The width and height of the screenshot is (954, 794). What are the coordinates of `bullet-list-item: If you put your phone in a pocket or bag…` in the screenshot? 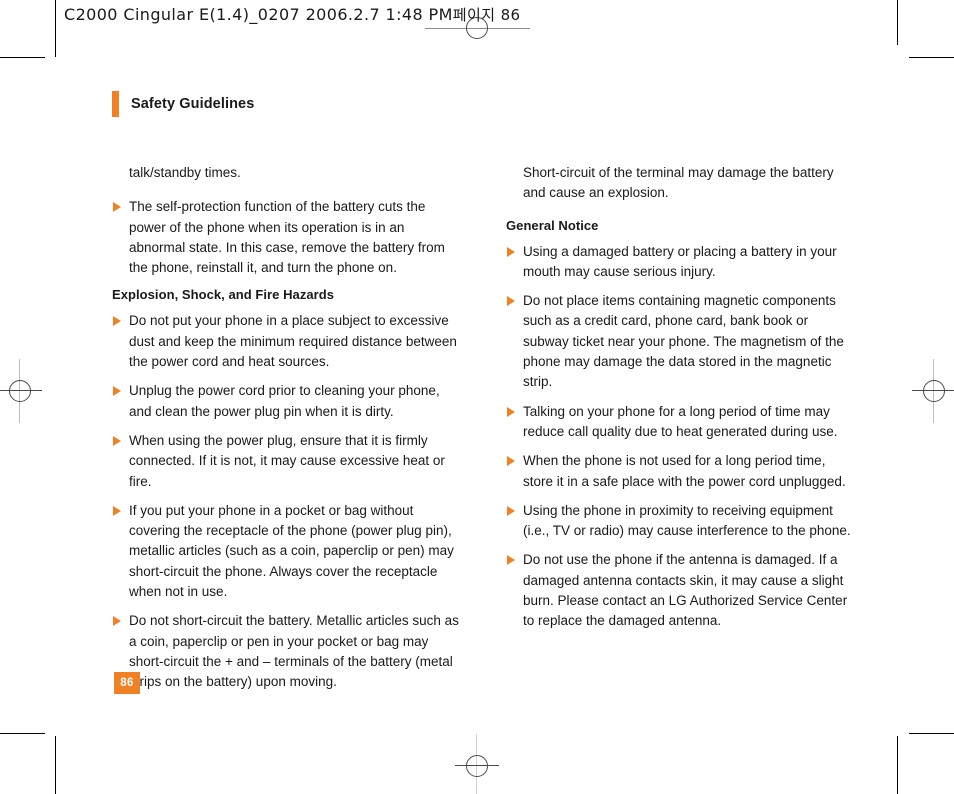 It's located at (286, 551).